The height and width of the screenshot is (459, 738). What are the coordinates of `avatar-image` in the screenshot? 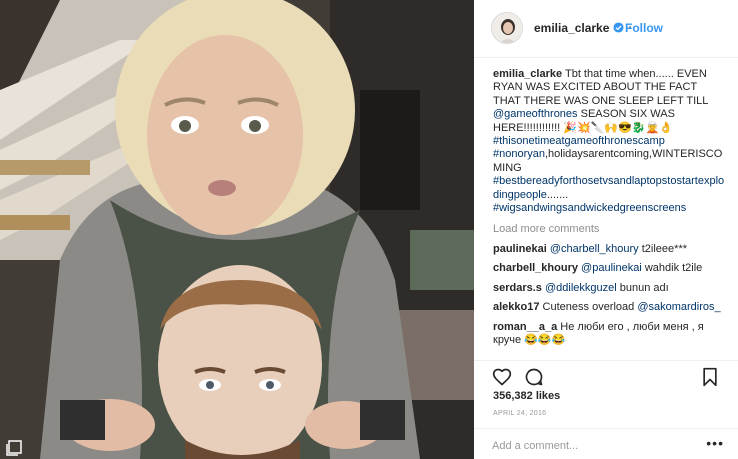 It's located at (507, 28).